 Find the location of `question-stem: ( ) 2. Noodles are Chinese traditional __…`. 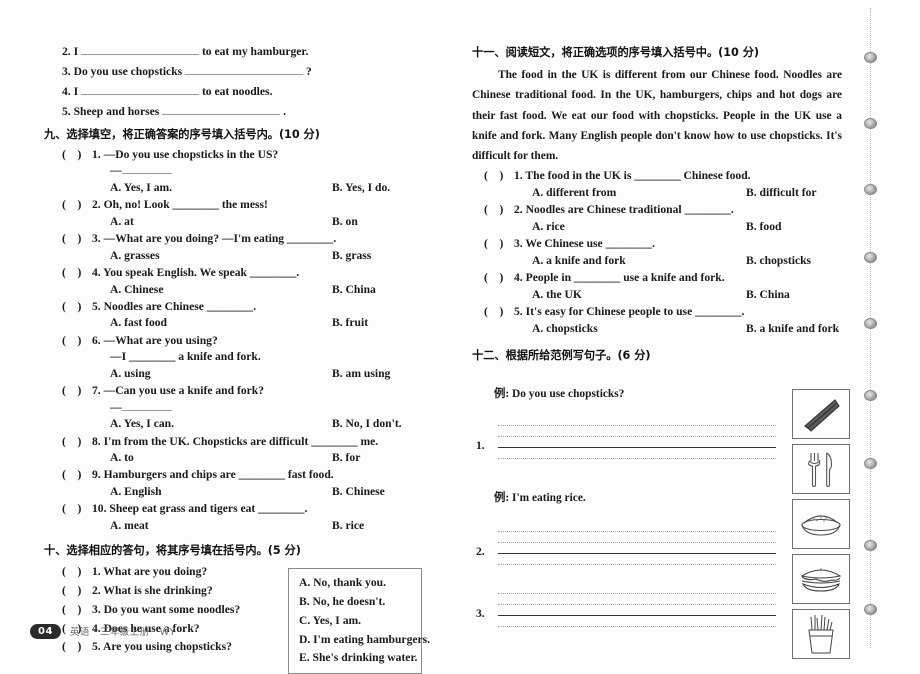

question-stem: ( ) 2. Noodles are Chinese traditional __… is located at coordinates (669, 210).